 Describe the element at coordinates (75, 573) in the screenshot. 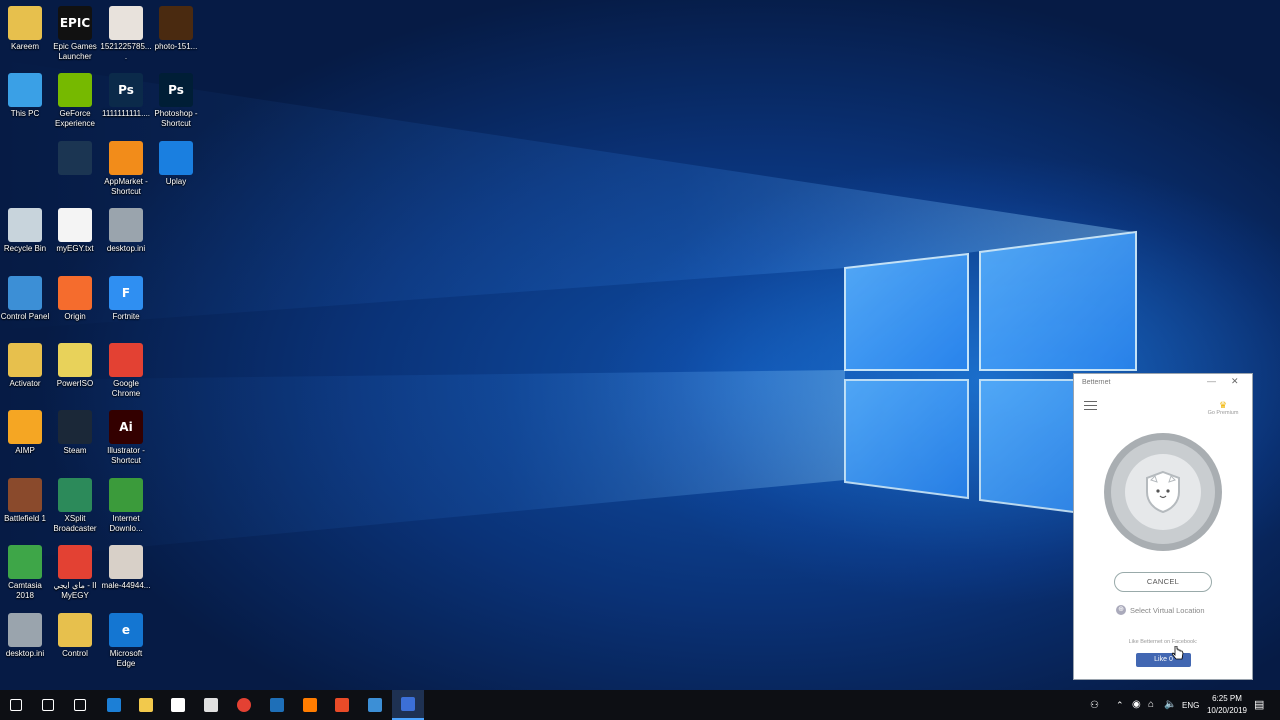

I see `desktop-icon: ماي ايجي - II MyEGY` at that location.